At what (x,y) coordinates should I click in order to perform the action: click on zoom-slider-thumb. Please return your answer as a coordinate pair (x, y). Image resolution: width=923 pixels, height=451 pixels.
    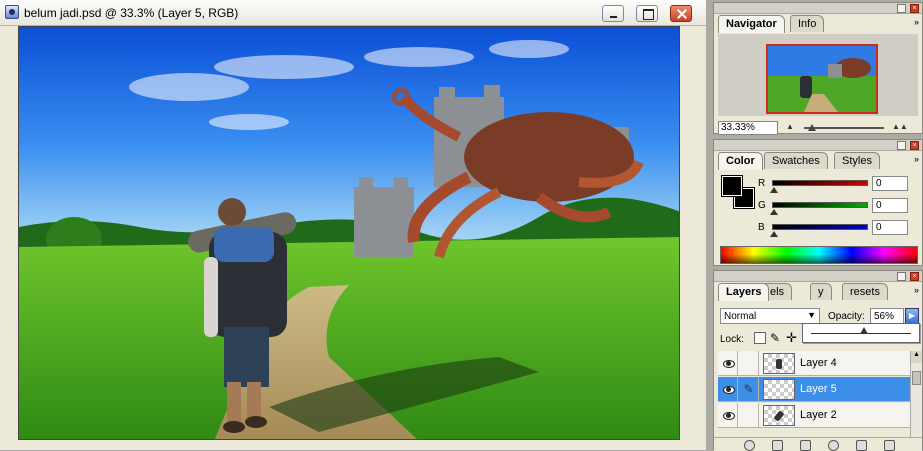
    Looking at the image, I should click on (812, 127).